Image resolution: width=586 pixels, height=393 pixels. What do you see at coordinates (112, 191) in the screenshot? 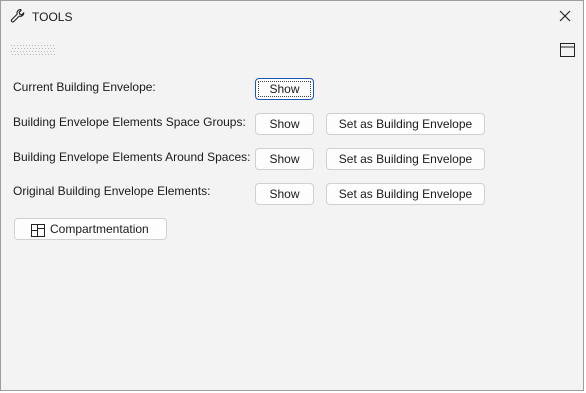
I see `original-elements-label: Original Building Envelope Elements:` at bounding box center [112, 191].